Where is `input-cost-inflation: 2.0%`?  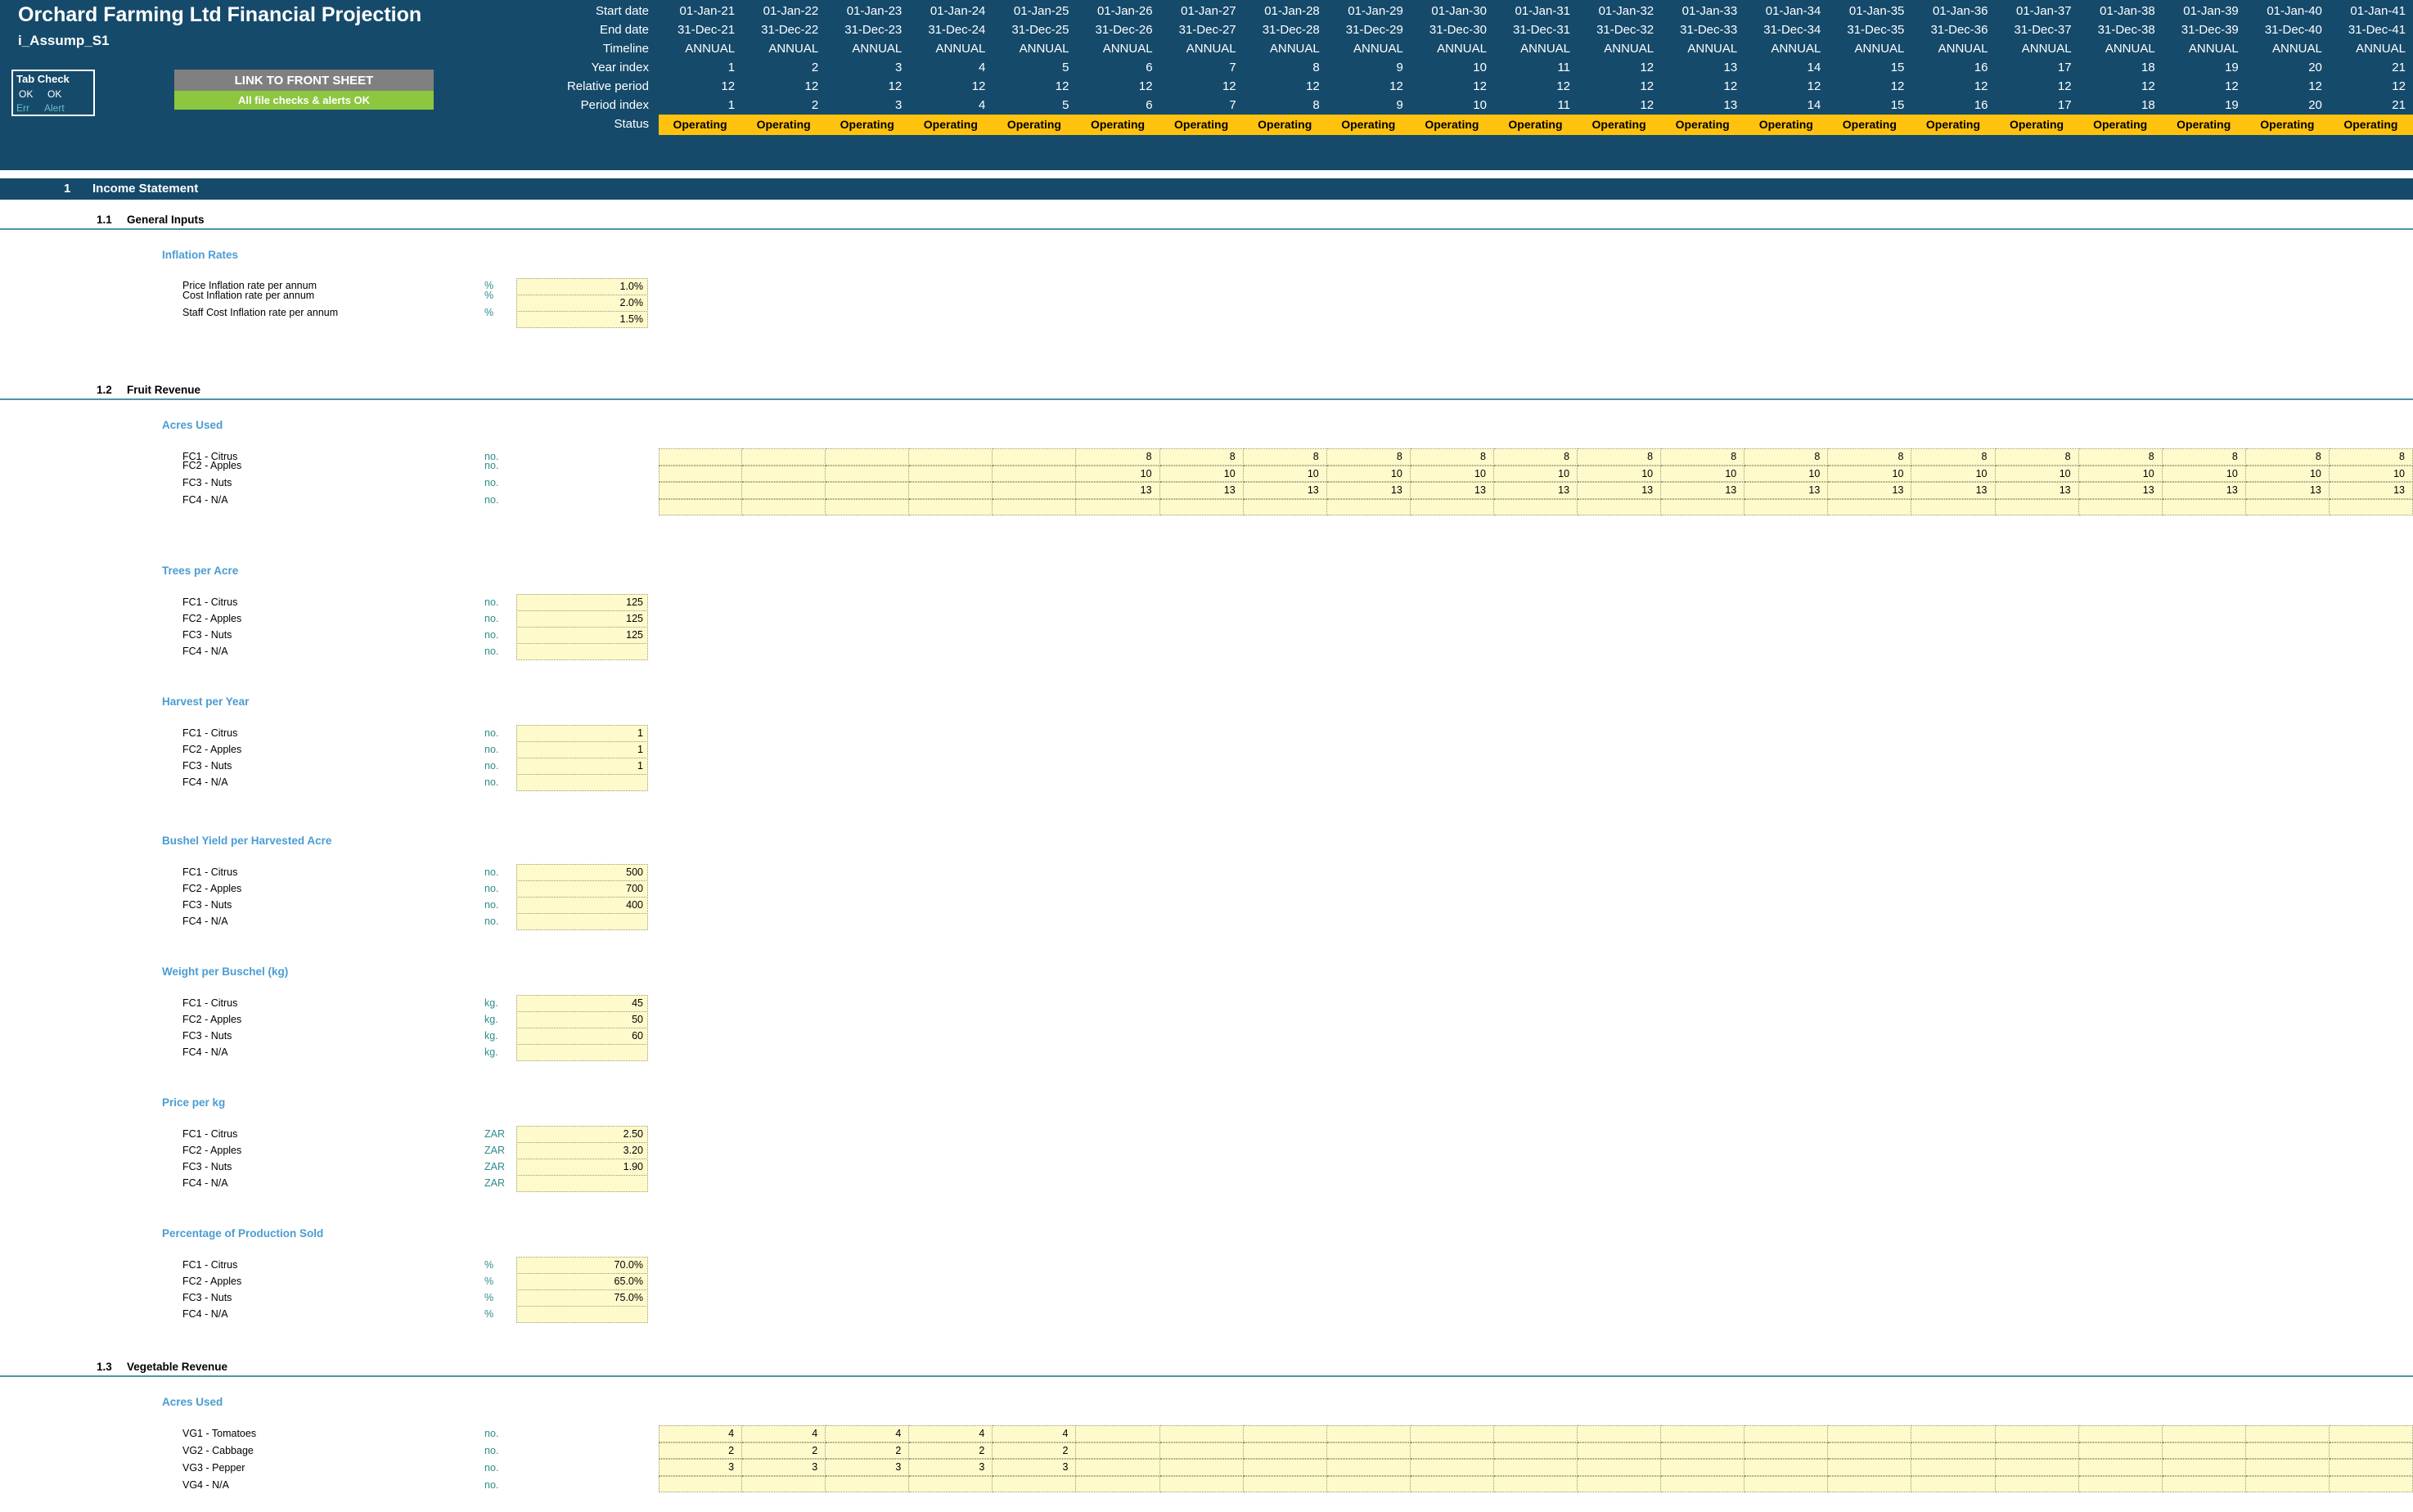
input-cost-inflation: 2.0% is located at coordinates (582, 304).